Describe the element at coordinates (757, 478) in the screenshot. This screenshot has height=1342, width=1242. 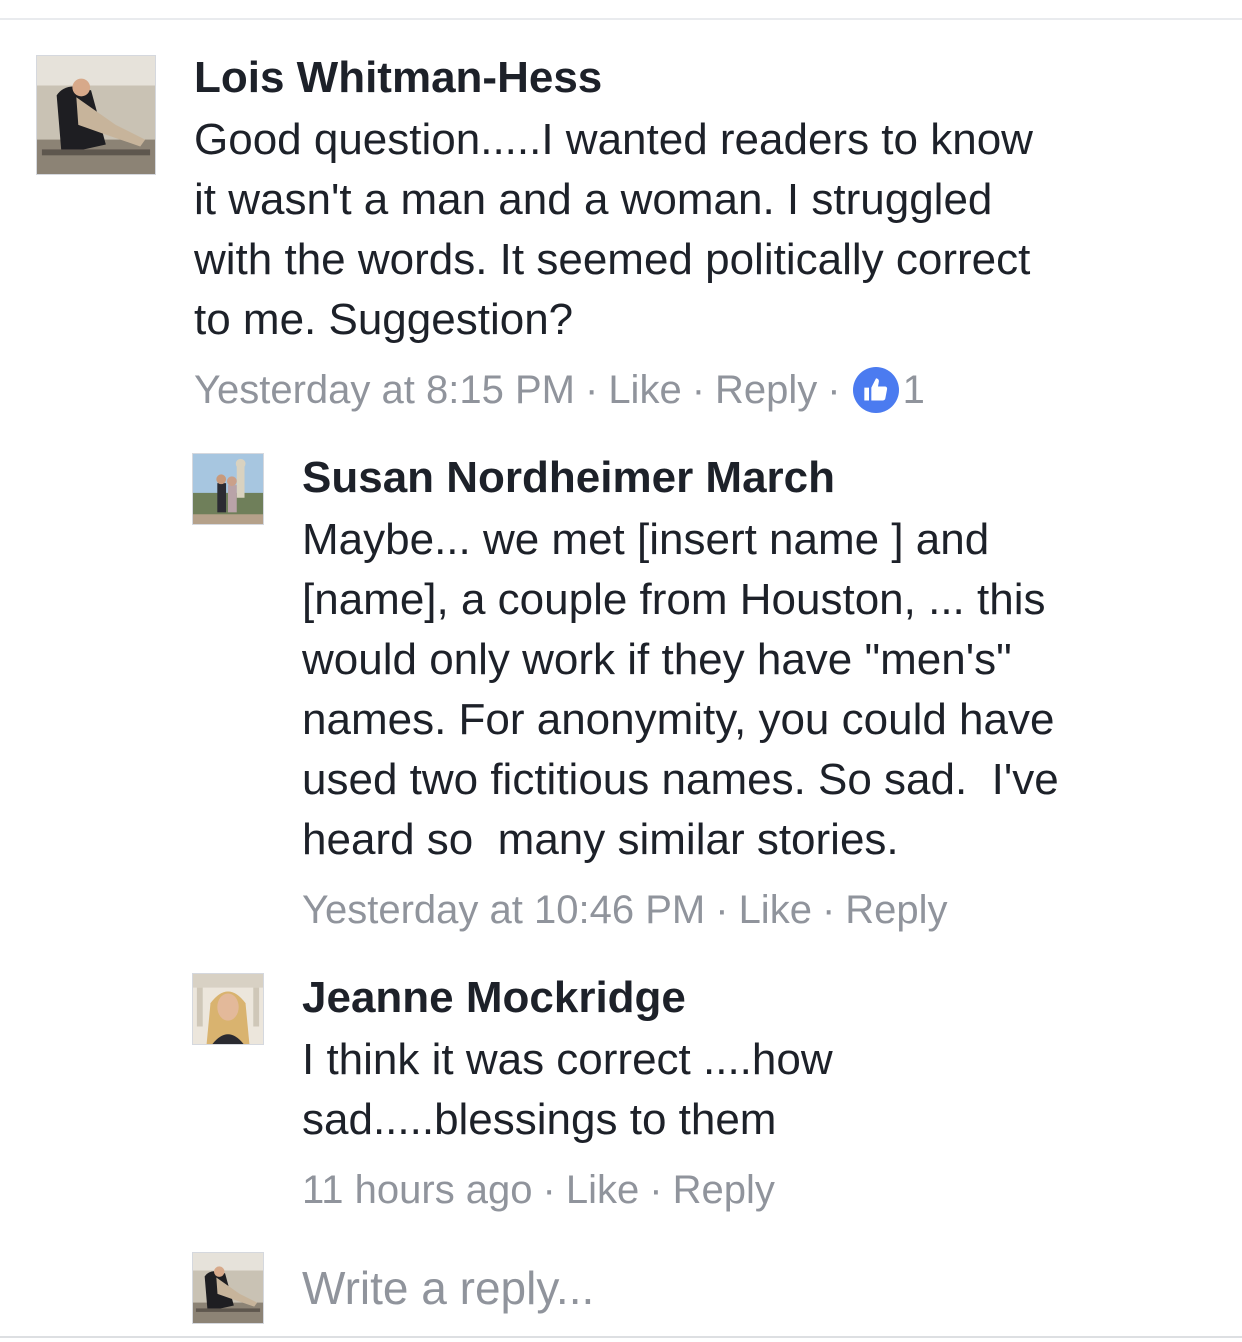
I see `reply-author: Susan Nordheimer March` at that location.